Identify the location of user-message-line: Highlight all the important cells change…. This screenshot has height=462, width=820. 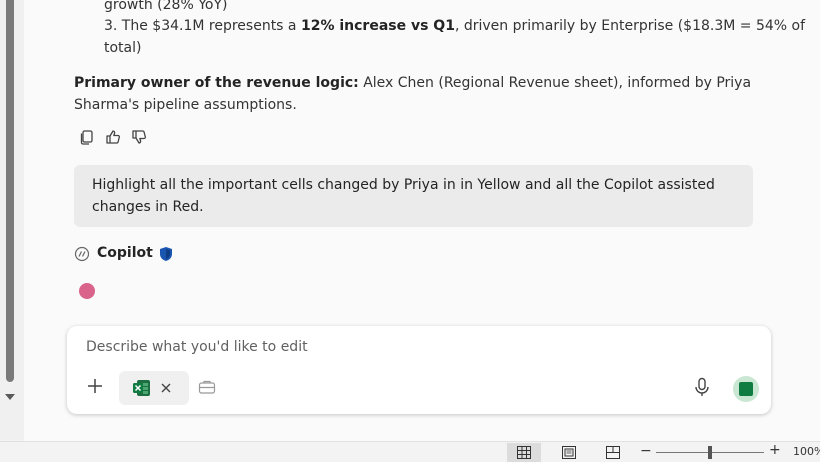
(403, 185).